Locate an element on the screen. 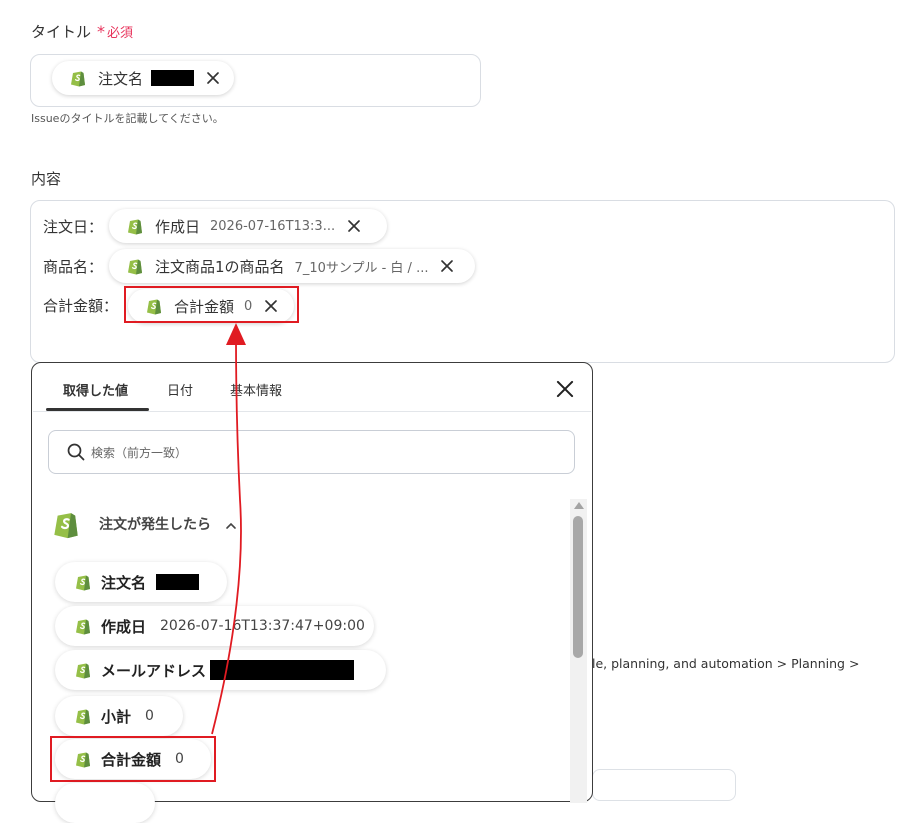 This screenshot has height=823, width=912. chip-name: 注文商品1の商品名 is located at coordinates (220, 266).